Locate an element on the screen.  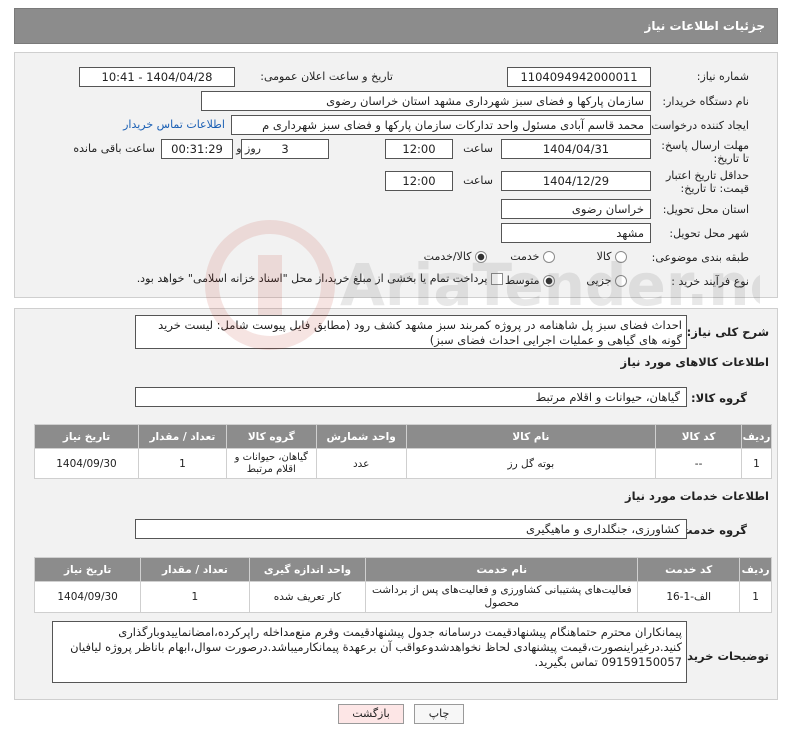
services-col-date: تاریخ نیاز is located at coordinates (87, 569).